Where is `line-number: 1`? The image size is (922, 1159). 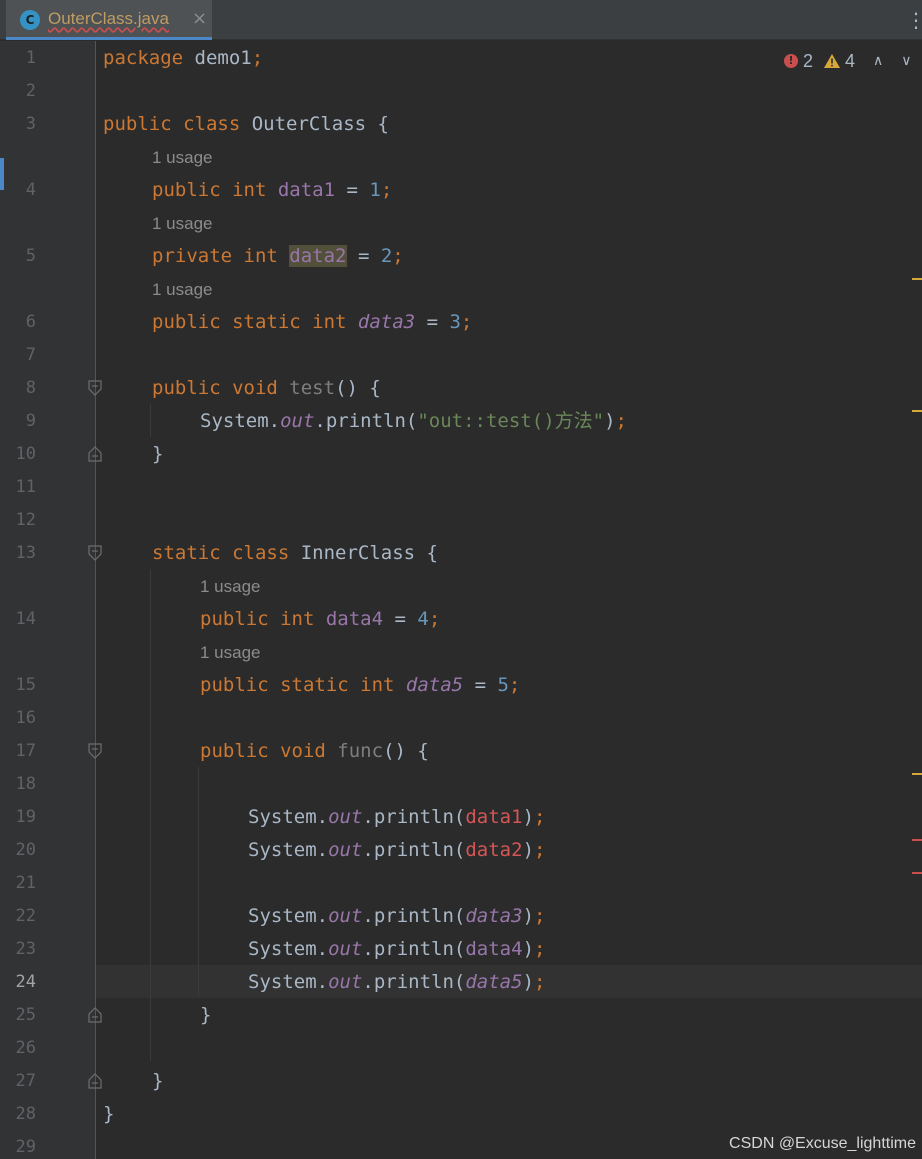 line-number: 1 is located at coordinates (30, 58).